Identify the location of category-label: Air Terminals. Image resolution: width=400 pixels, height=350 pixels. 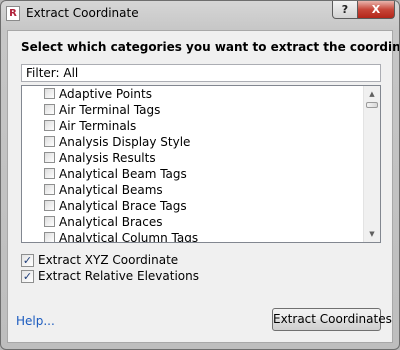
(98, 126).